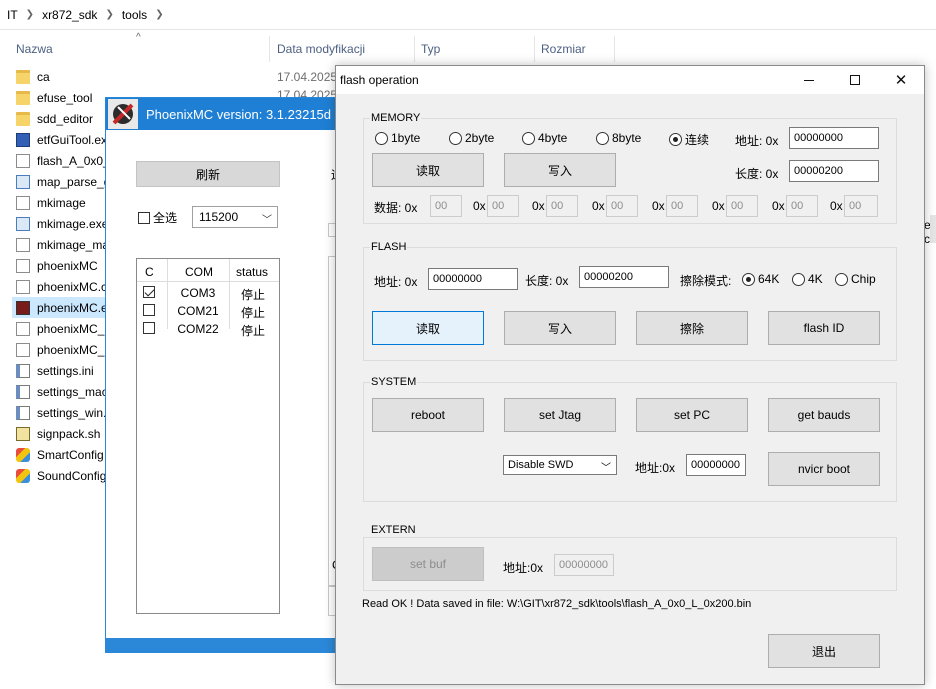 This screenshot has height=689, width=936. I want to click on file-row: phoenixMC, so click(57, 265).